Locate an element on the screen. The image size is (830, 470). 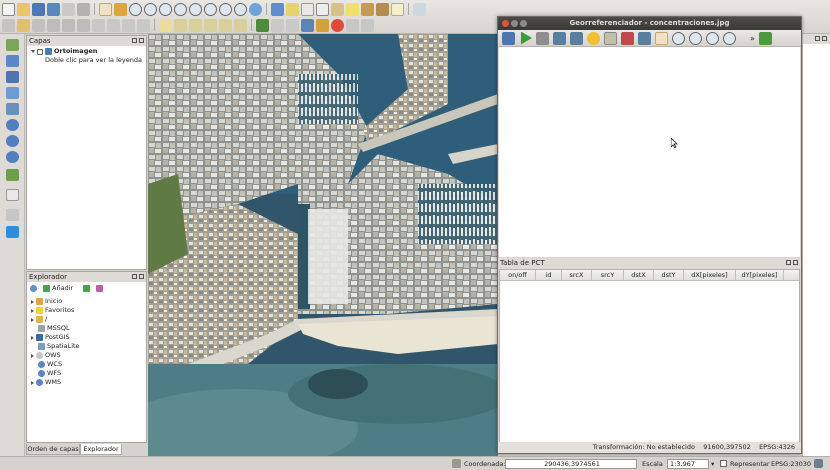
deselect-icon is located at coordinates (307, 9).